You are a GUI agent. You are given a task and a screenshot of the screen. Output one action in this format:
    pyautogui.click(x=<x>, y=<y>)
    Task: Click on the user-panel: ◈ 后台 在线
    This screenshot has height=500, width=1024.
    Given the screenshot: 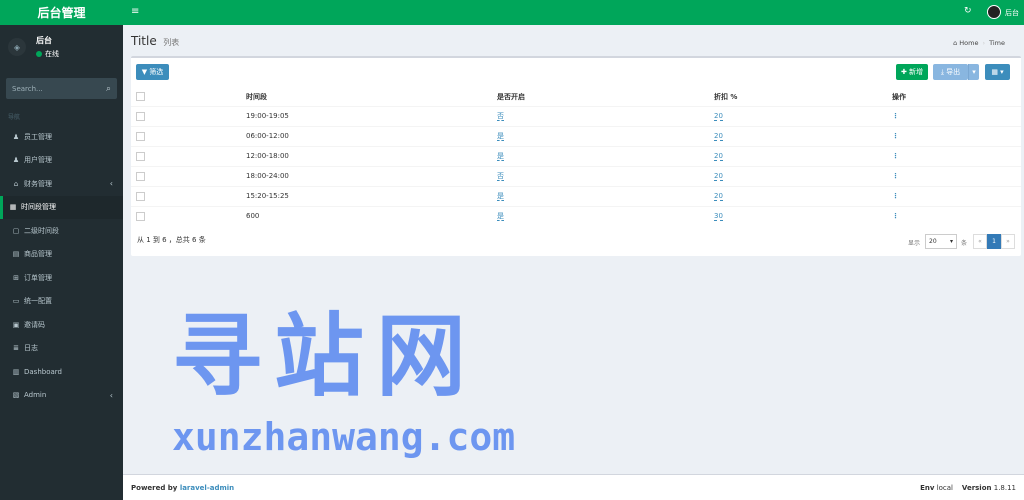 What is the action you would take?
    pyautogui.click(x=61, y=47)
    